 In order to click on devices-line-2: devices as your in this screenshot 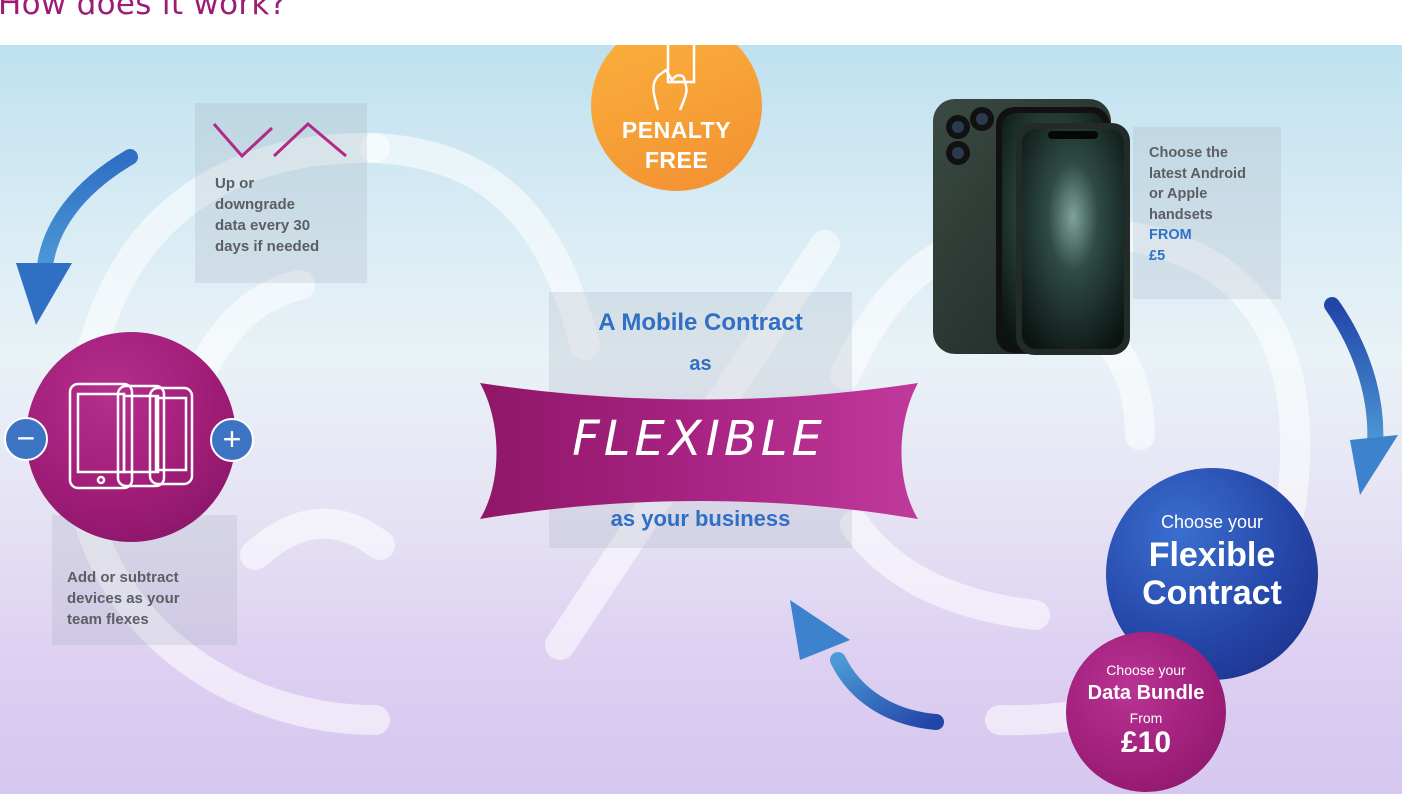, I will do `click(123, 598)`.